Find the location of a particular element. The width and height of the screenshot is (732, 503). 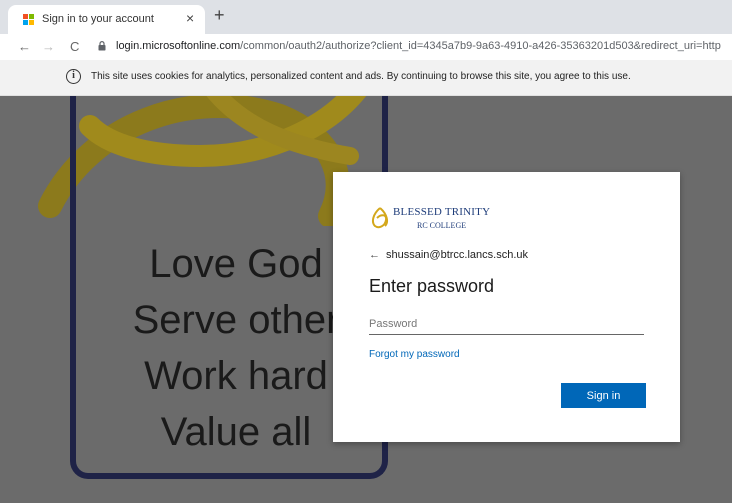

reload-icon: C is located at coordinates (74, 47).